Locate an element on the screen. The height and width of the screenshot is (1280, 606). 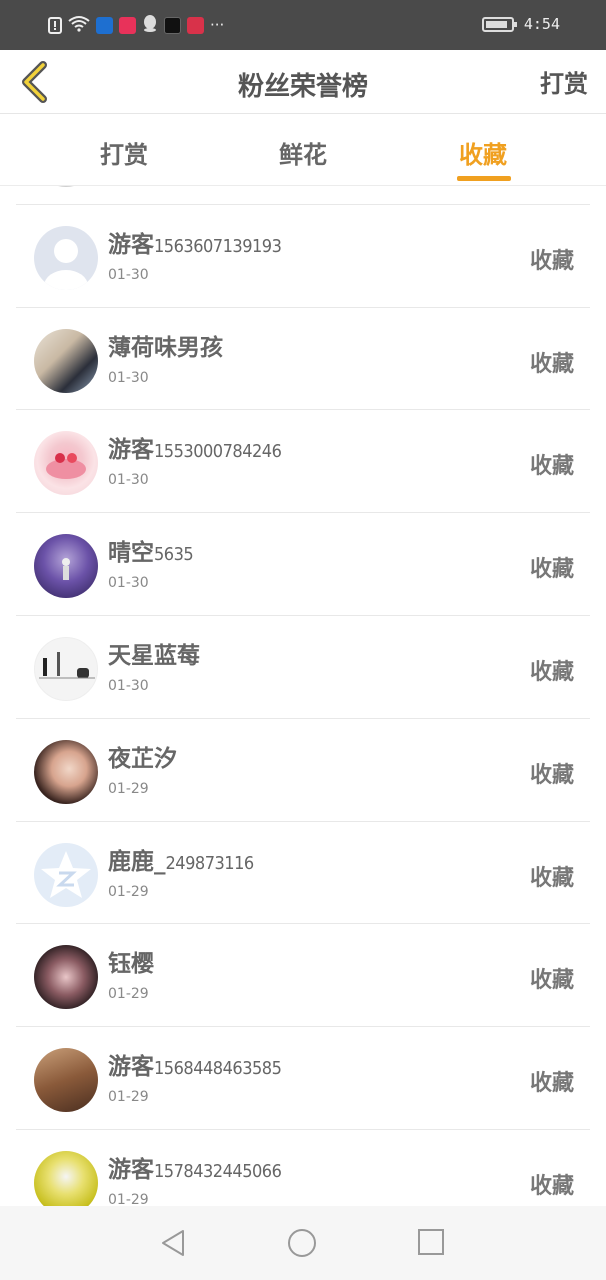
list-item: 鹿鹿_249873116 01-29 收藏 is located at coordinates (303, 873).